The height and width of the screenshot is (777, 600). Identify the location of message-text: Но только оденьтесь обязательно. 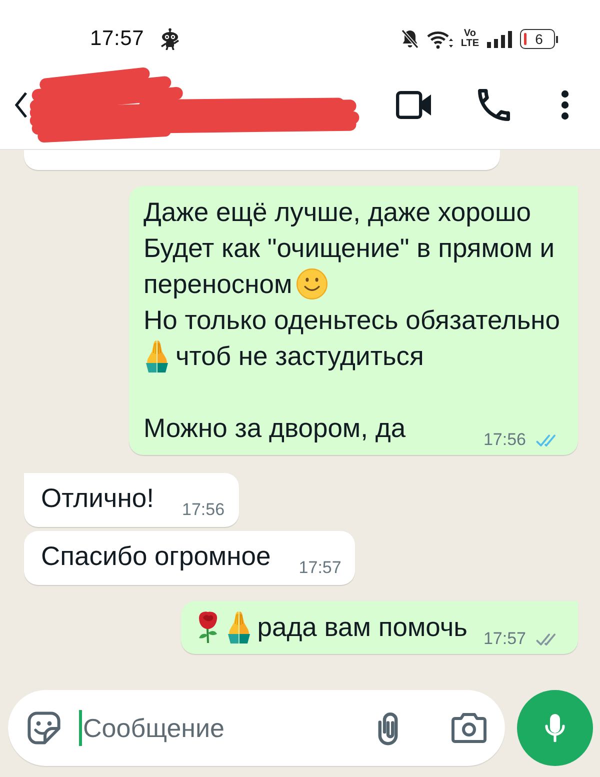
(351, 320).